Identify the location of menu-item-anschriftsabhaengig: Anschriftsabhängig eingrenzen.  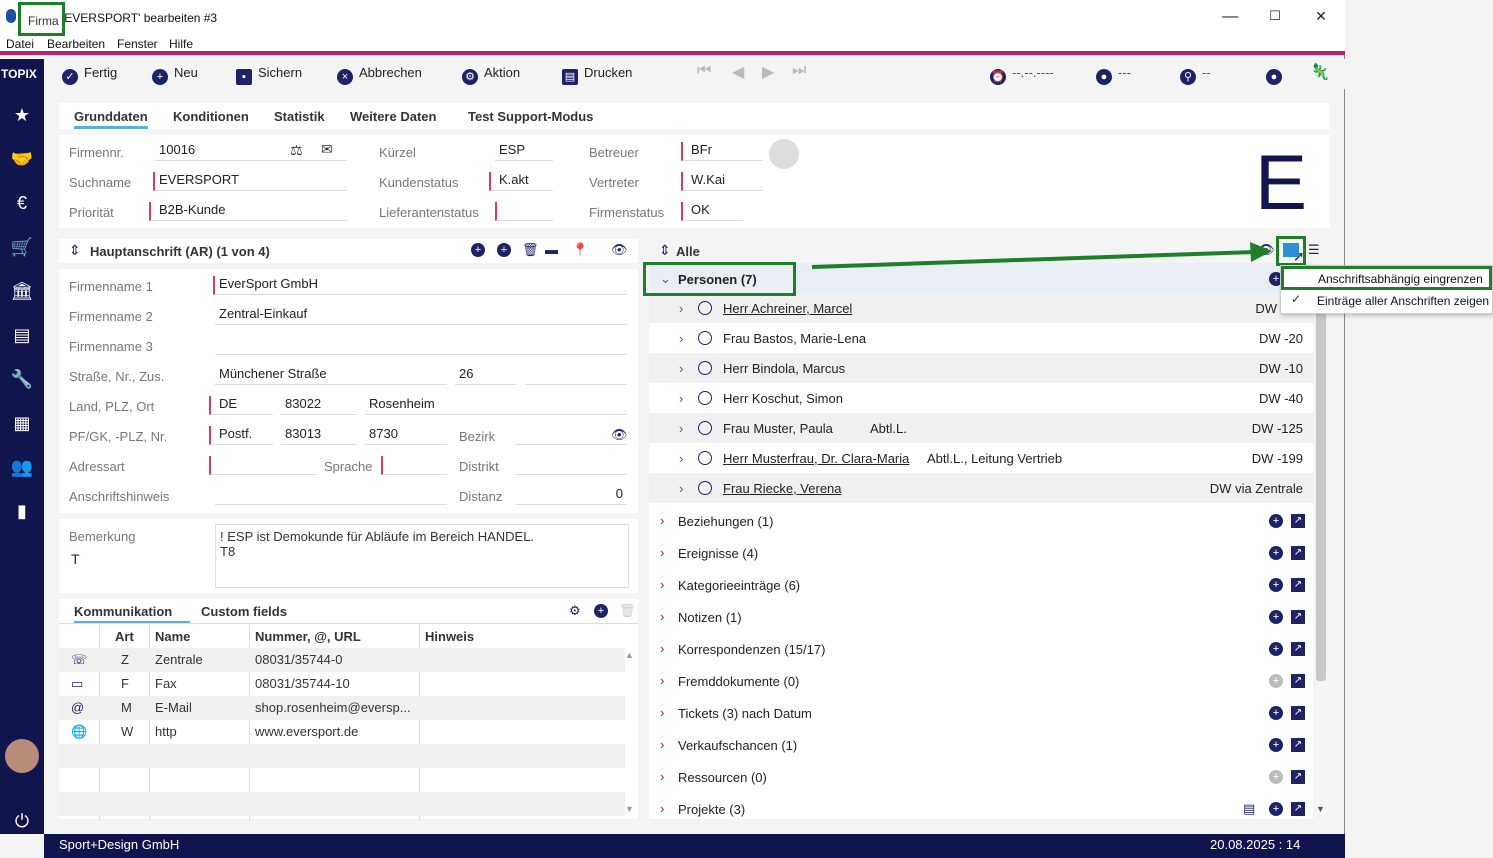
(1386, 278).